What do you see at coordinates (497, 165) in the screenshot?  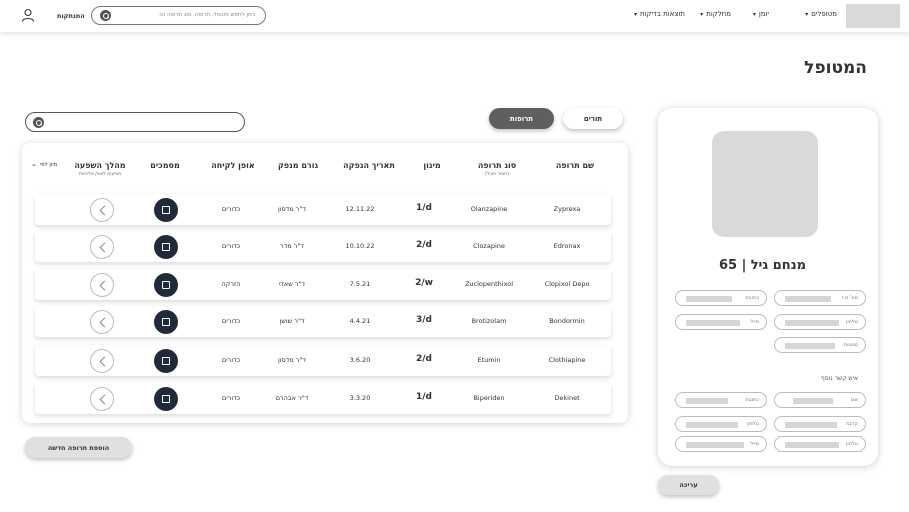 I see `header-label: סוג תרופה` at bounding box center [497, 165].